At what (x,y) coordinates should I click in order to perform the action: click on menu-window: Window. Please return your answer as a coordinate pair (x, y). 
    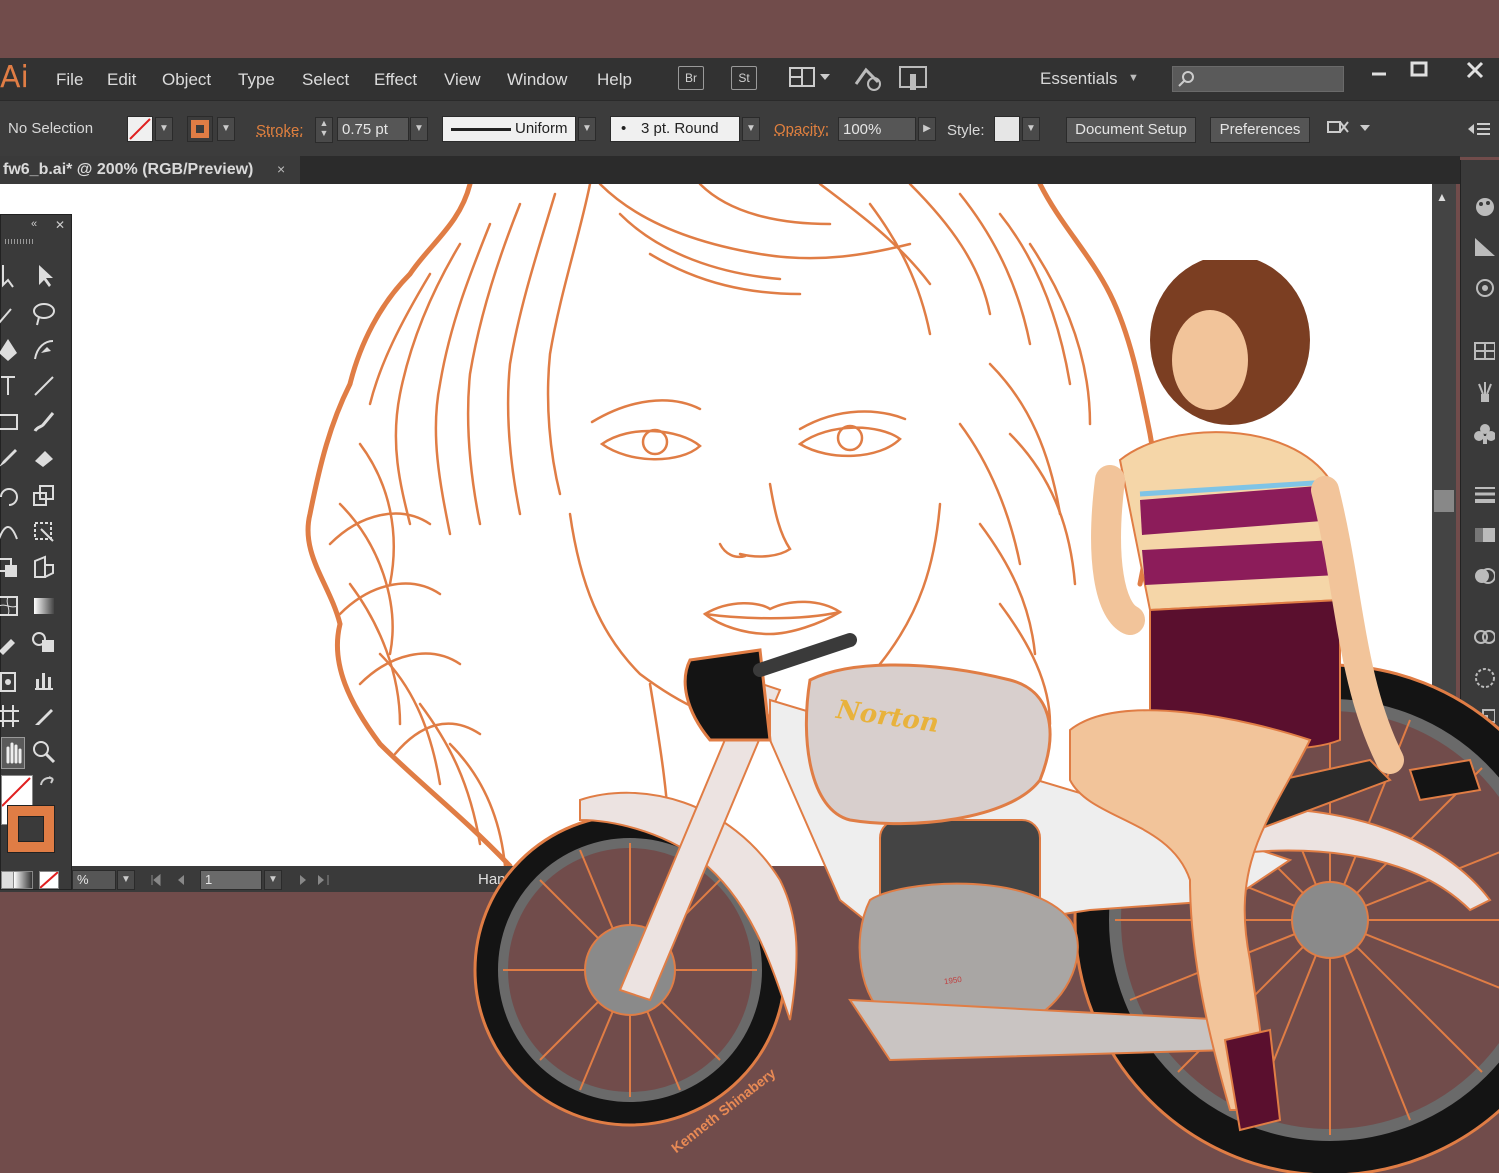
    Looking at the image, I should click on (537, 80).